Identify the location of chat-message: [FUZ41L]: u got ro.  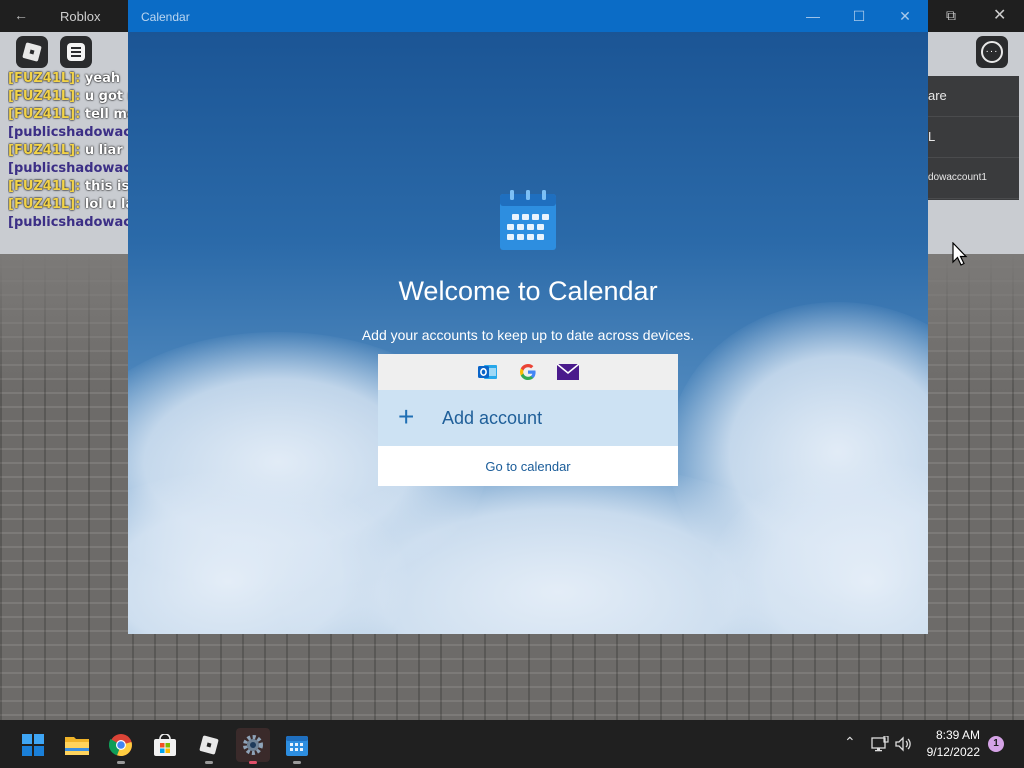
(70, 97).